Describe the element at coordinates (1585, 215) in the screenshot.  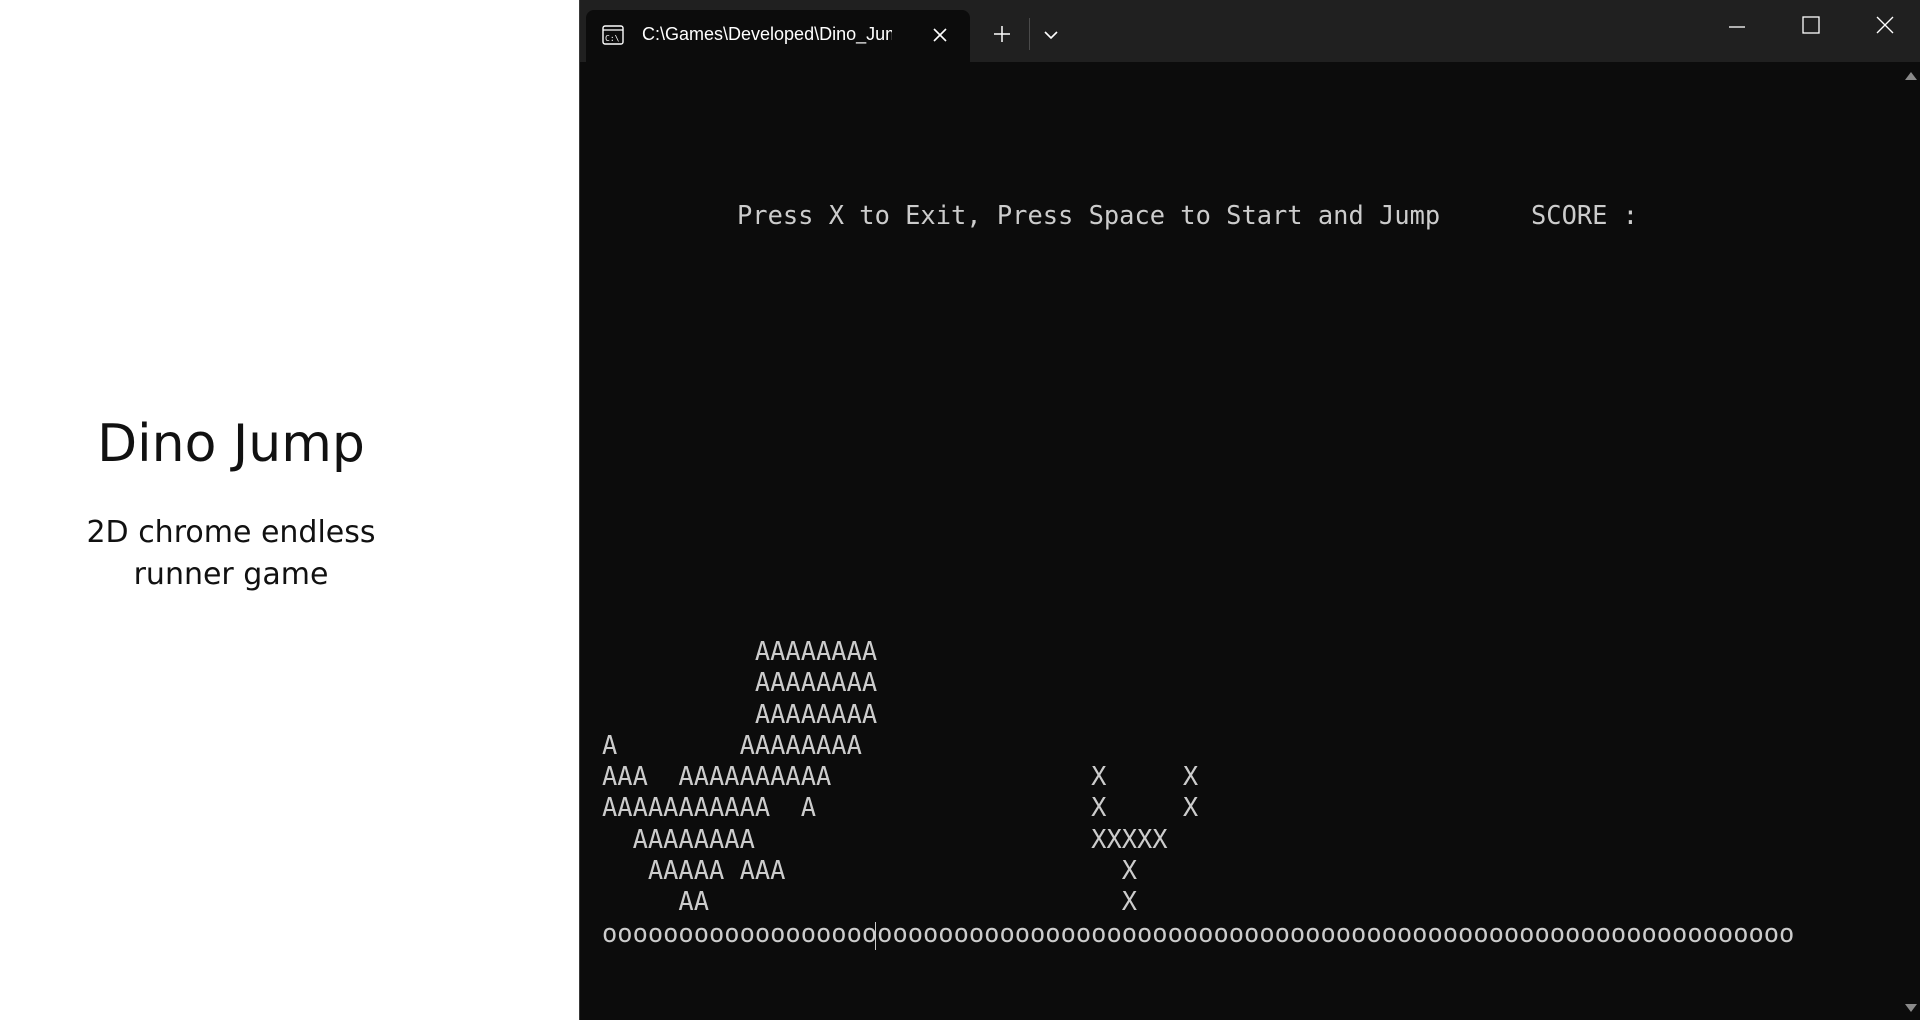
I see `score-label: SCORE :` at that location.